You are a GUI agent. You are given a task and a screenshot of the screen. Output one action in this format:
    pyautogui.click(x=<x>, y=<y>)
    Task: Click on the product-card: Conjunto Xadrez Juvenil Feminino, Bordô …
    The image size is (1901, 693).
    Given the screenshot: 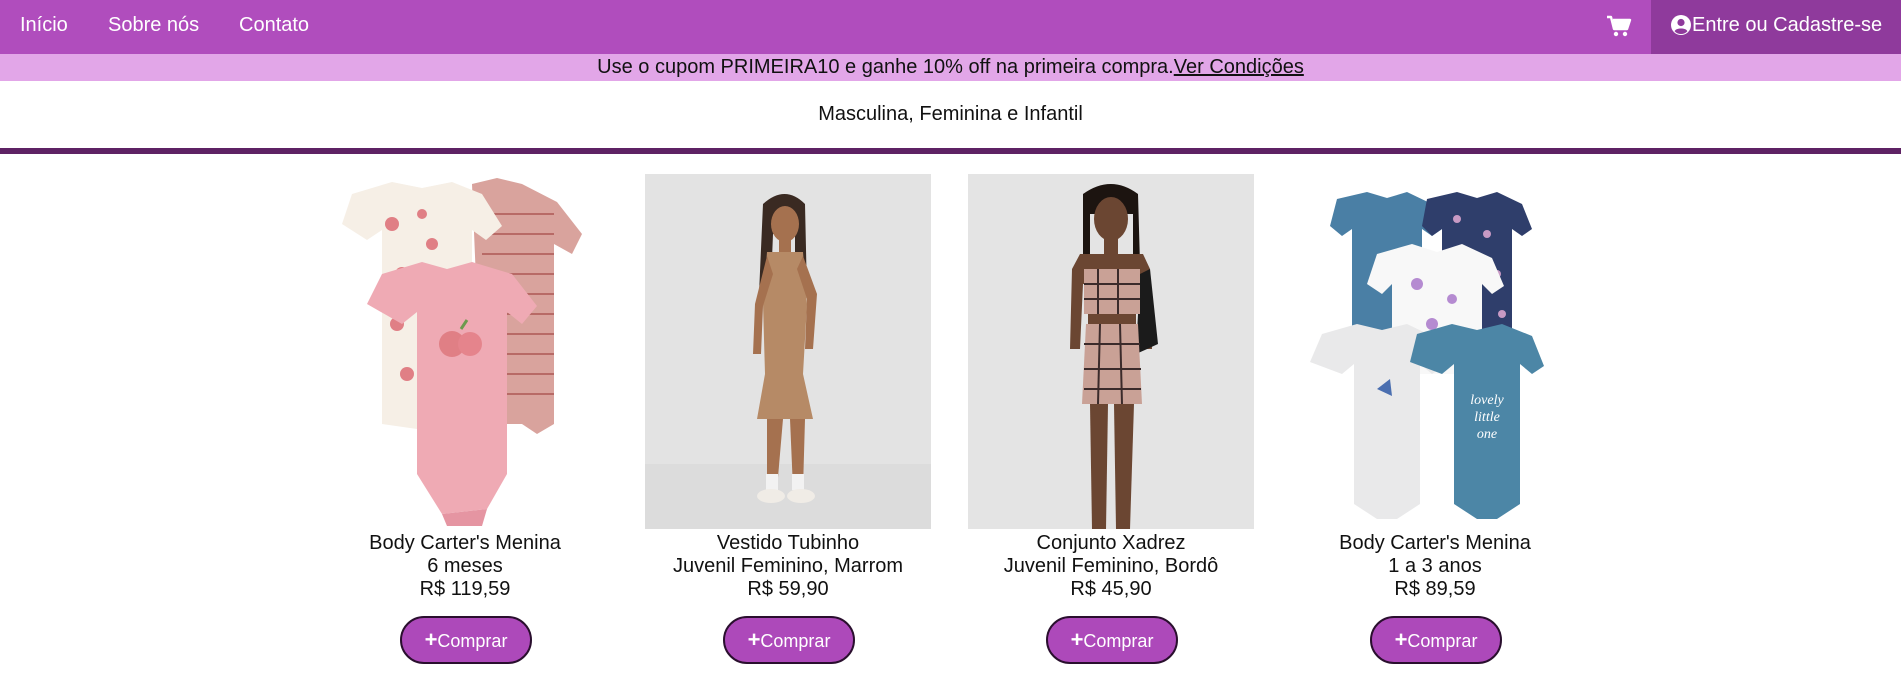 What is the action you would take?
    pyautogui.click(x=1111, y=424)
    